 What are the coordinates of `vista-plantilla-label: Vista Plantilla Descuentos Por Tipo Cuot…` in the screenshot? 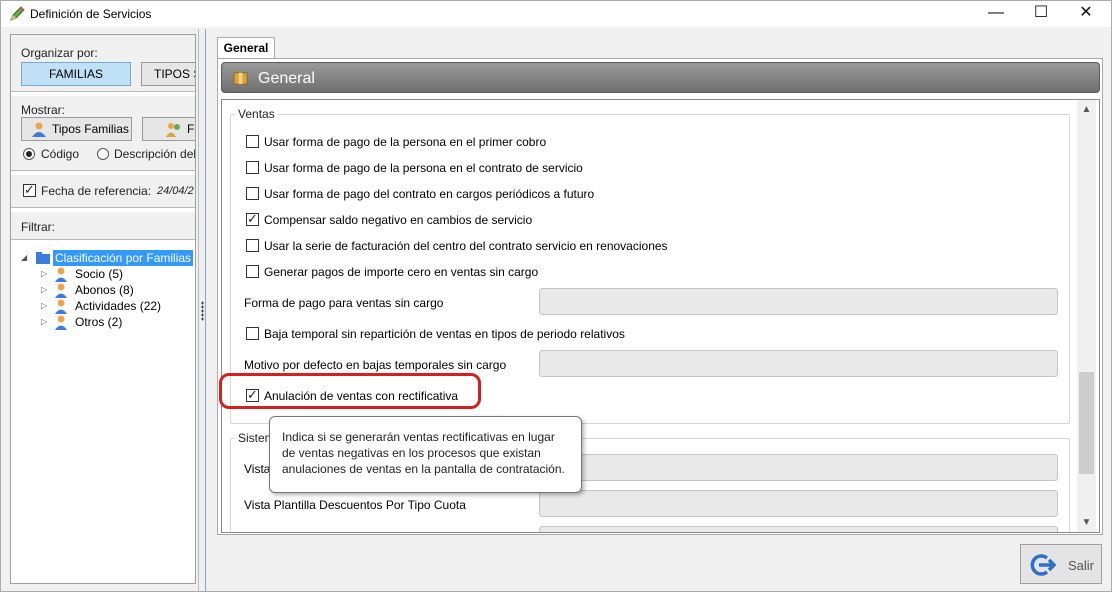 It's located at (355, 505).